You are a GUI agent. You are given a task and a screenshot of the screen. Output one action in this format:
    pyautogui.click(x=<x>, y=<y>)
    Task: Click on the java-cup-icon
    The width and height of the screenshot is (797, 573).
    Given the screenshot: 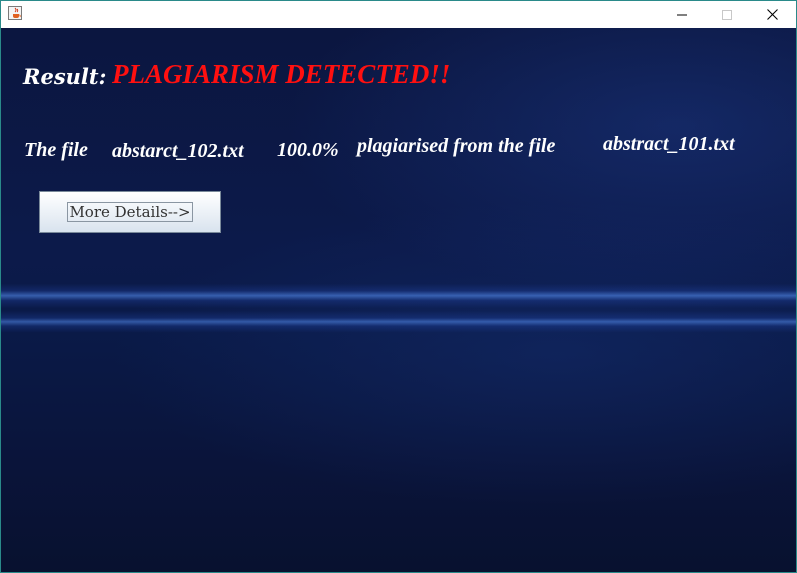 What is the action you would take?
    pyautogui.click(x=15, y=13)
    